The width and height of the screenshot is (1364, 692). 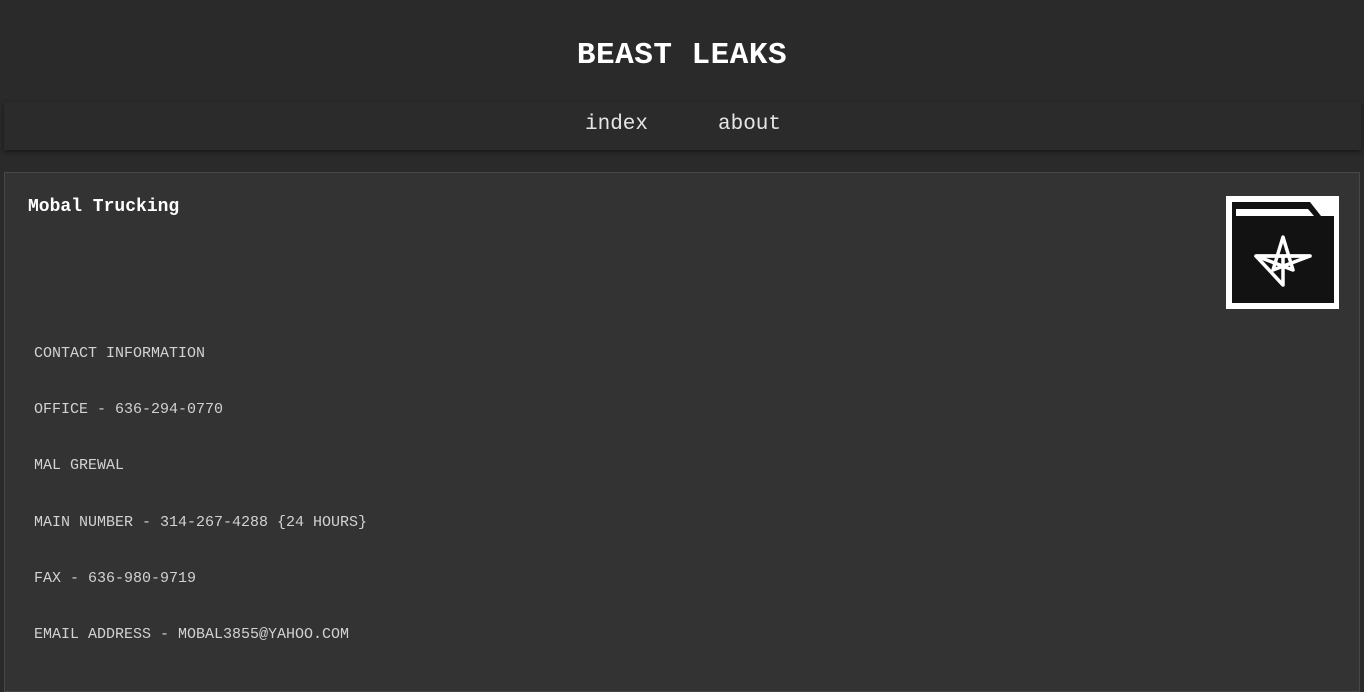 I want to click on site-title: BEAST LEAKS, so click(x=682, y=55).